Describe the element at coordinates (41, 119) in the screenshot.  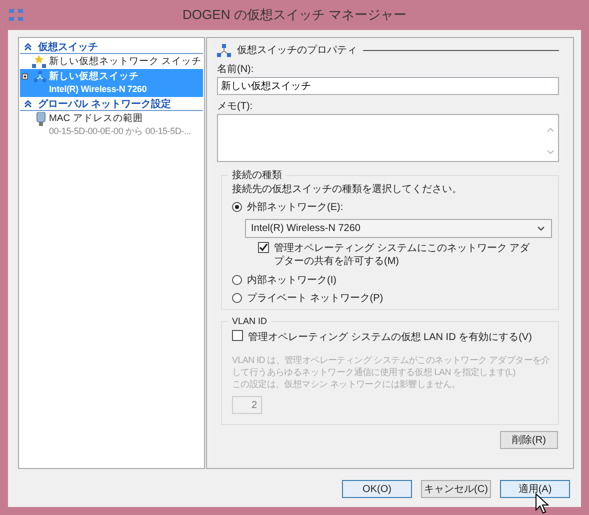
I see `adapter-icon` at that location.